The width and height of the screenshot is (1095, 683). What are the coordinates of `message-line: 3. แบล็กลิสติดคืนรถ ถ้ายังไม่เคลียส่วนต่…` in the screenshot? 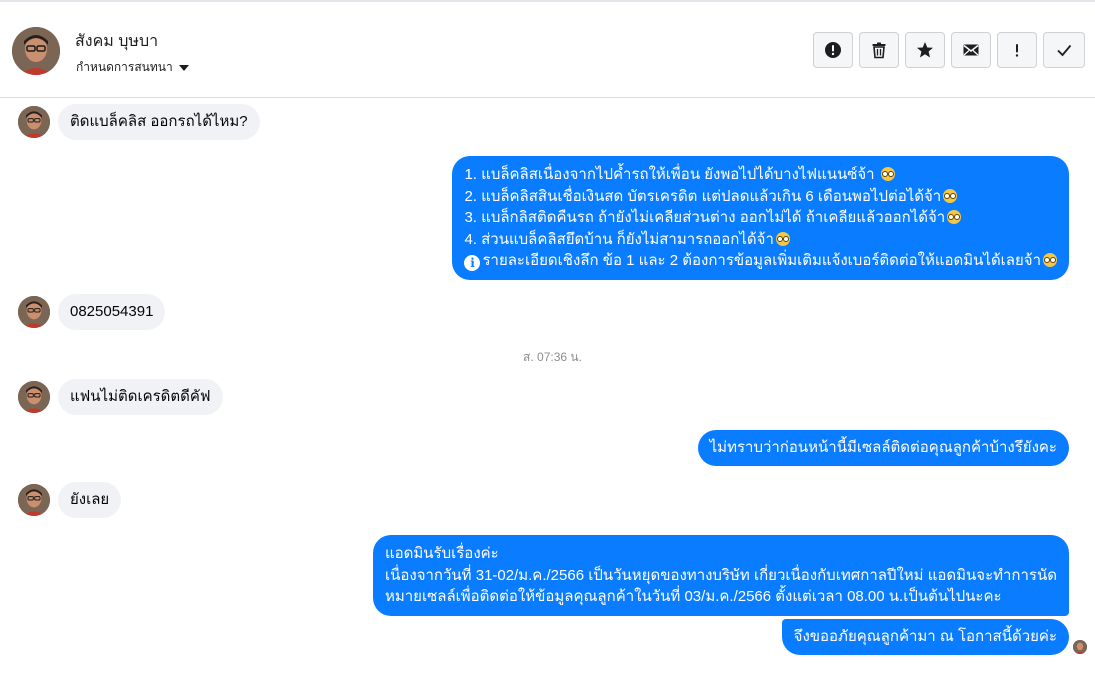 It's located at (705, 217).